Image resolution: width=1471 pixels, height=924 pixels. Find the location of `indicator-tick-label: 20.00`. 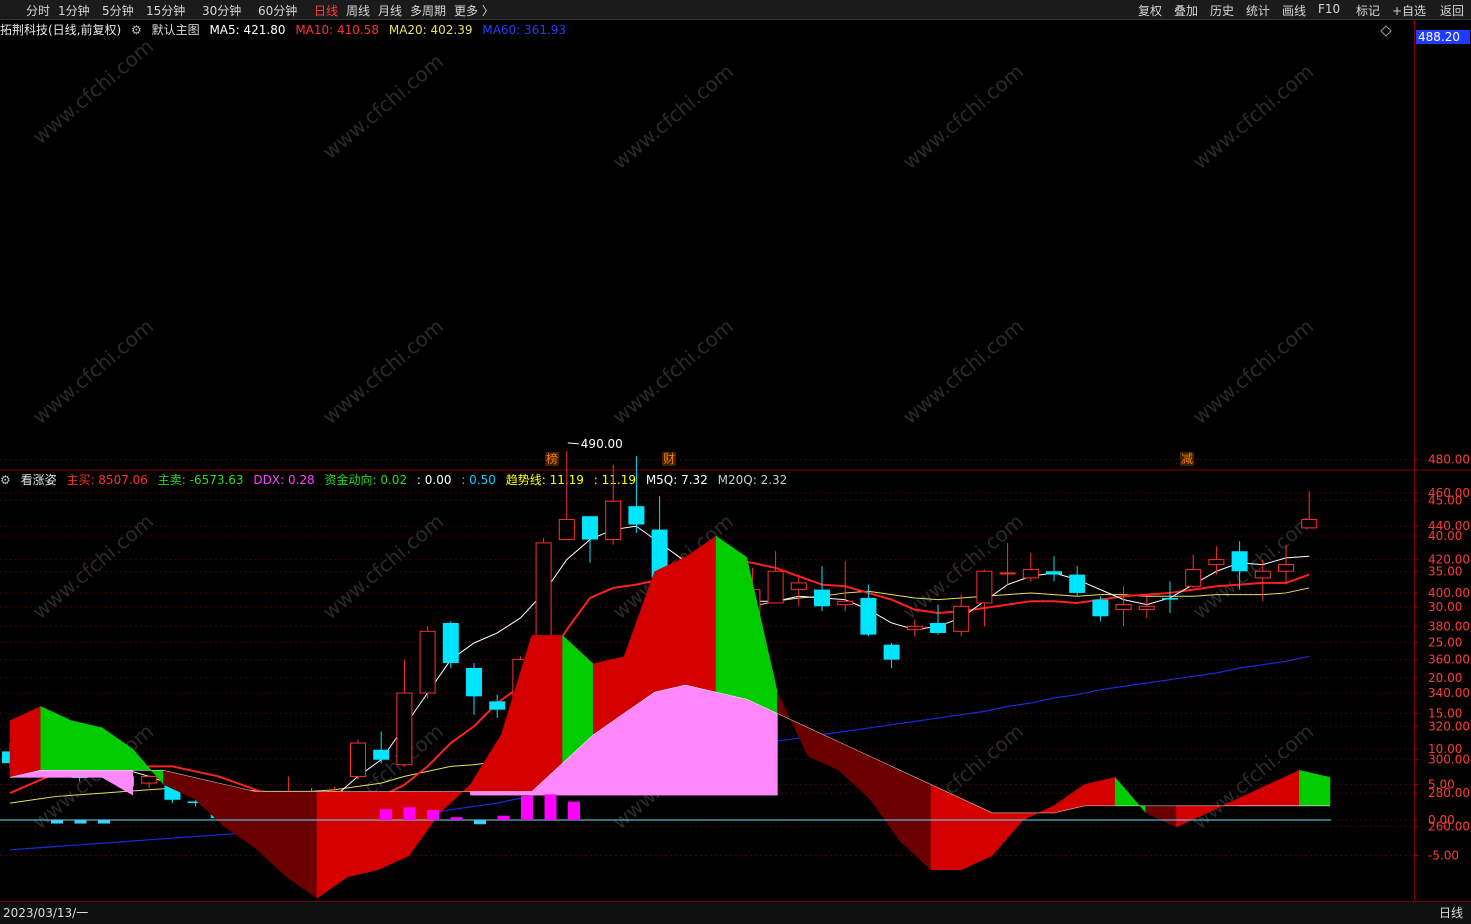

indicator-tick-label: 20.00 is located at coordinates (1445, 678).